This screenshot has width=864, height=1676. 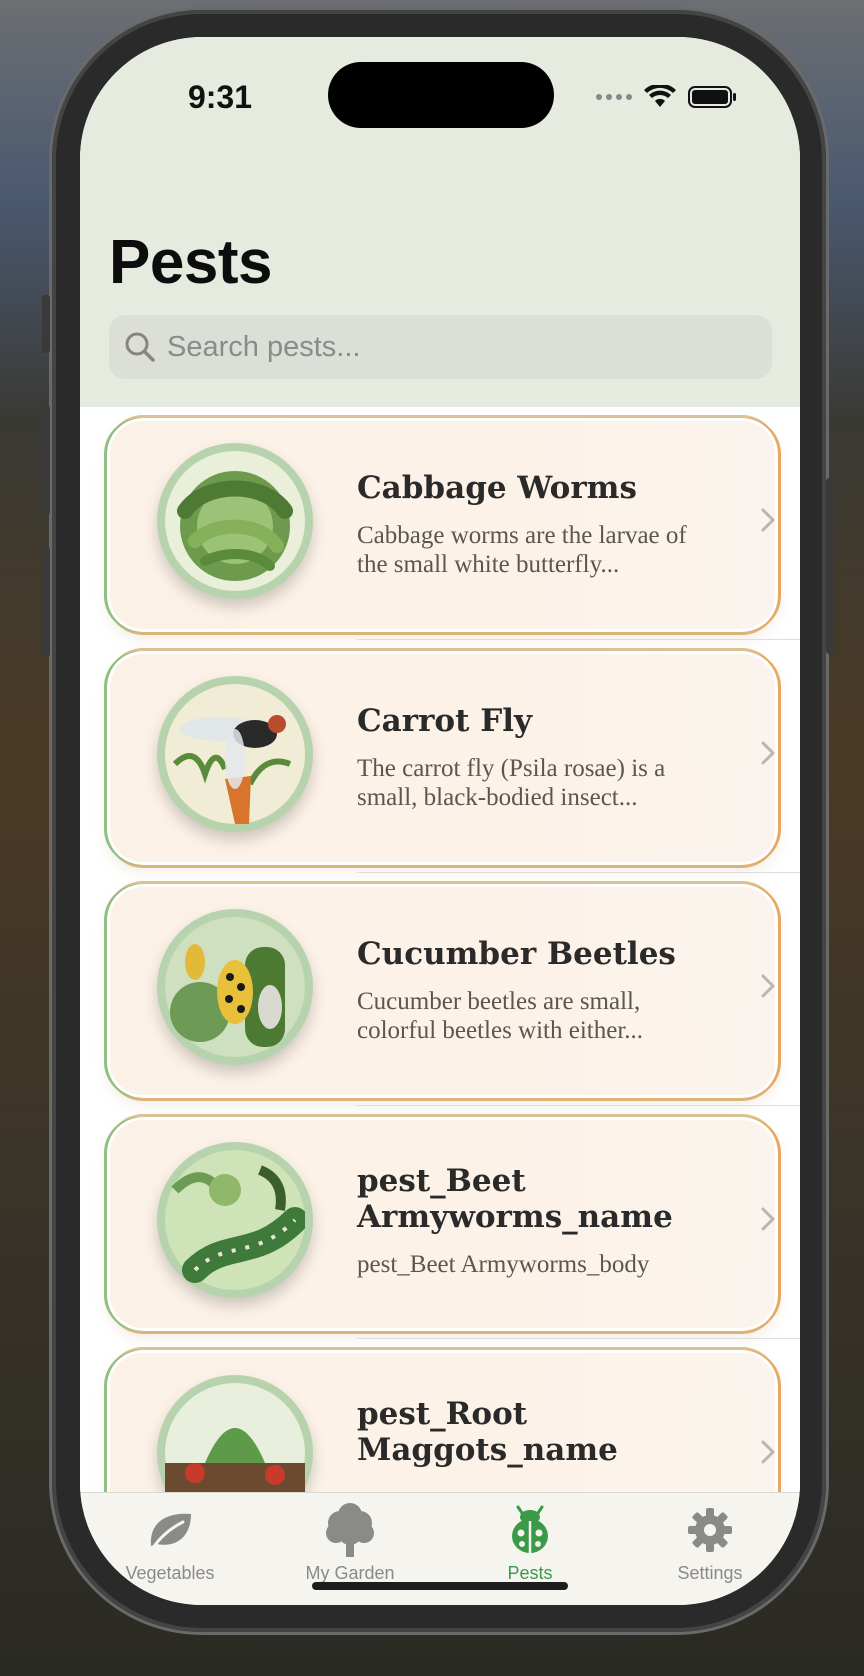 I want to click on power-button, so click(x=830, y=566).